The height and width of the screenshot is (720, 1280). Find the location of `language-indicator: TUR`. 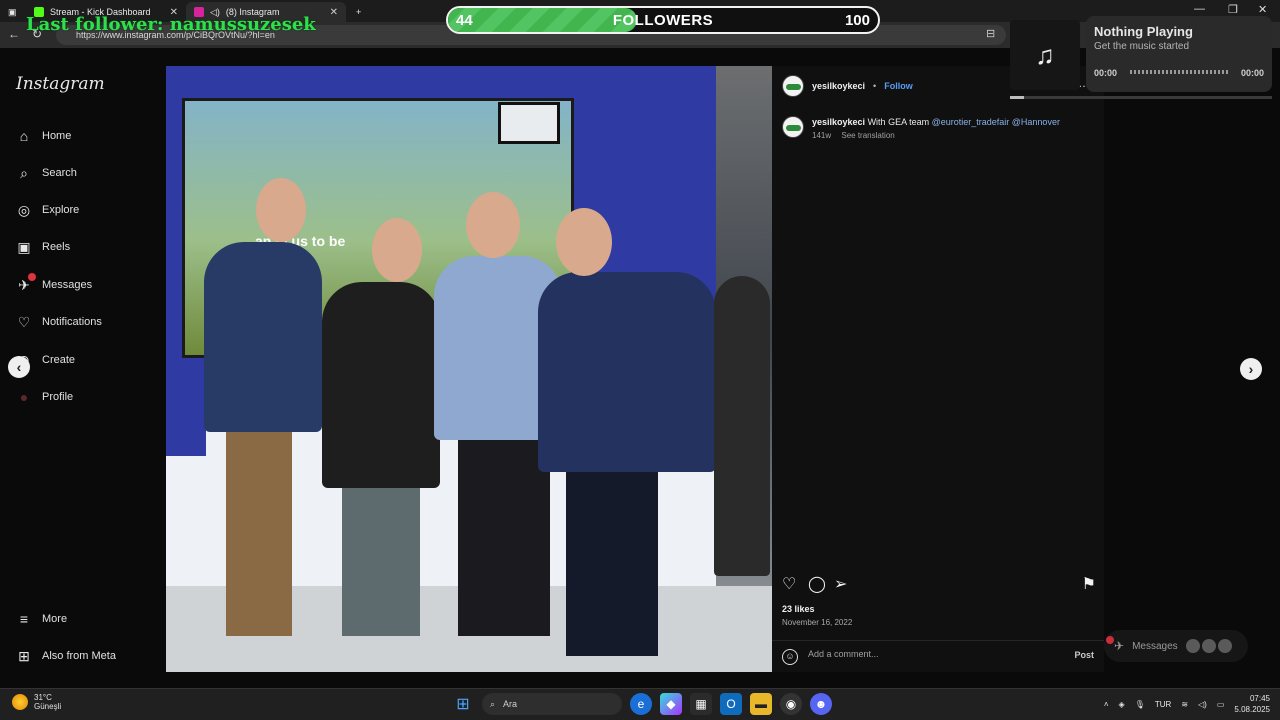

language-indicator: TUR is located at coordinates (1163, 704).